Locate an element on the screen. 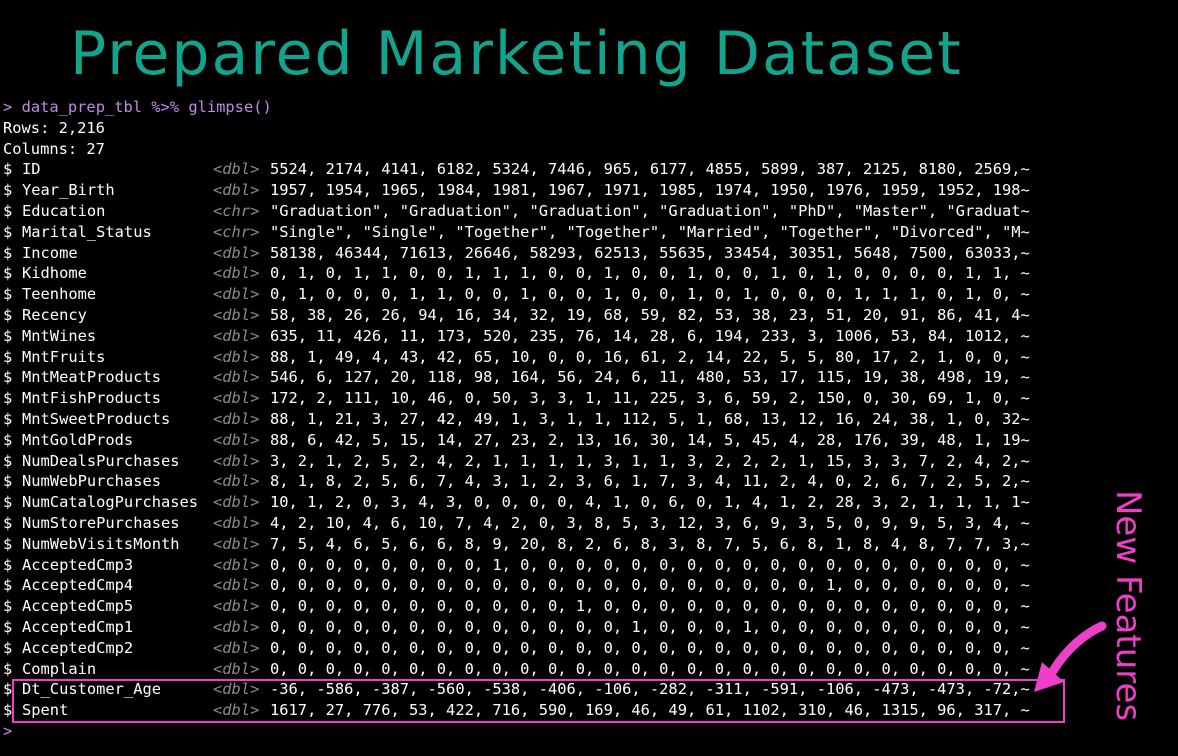 This screenshot has height=756, width=1178. variable-name: Complain is located at coordinates (59, 668).